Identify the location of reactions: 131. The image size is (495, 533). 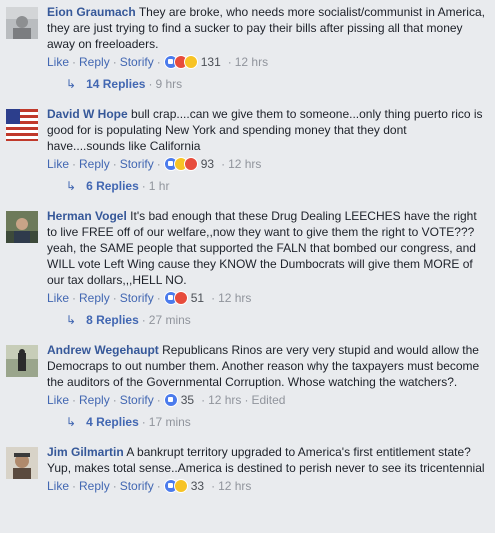
(192, 62).